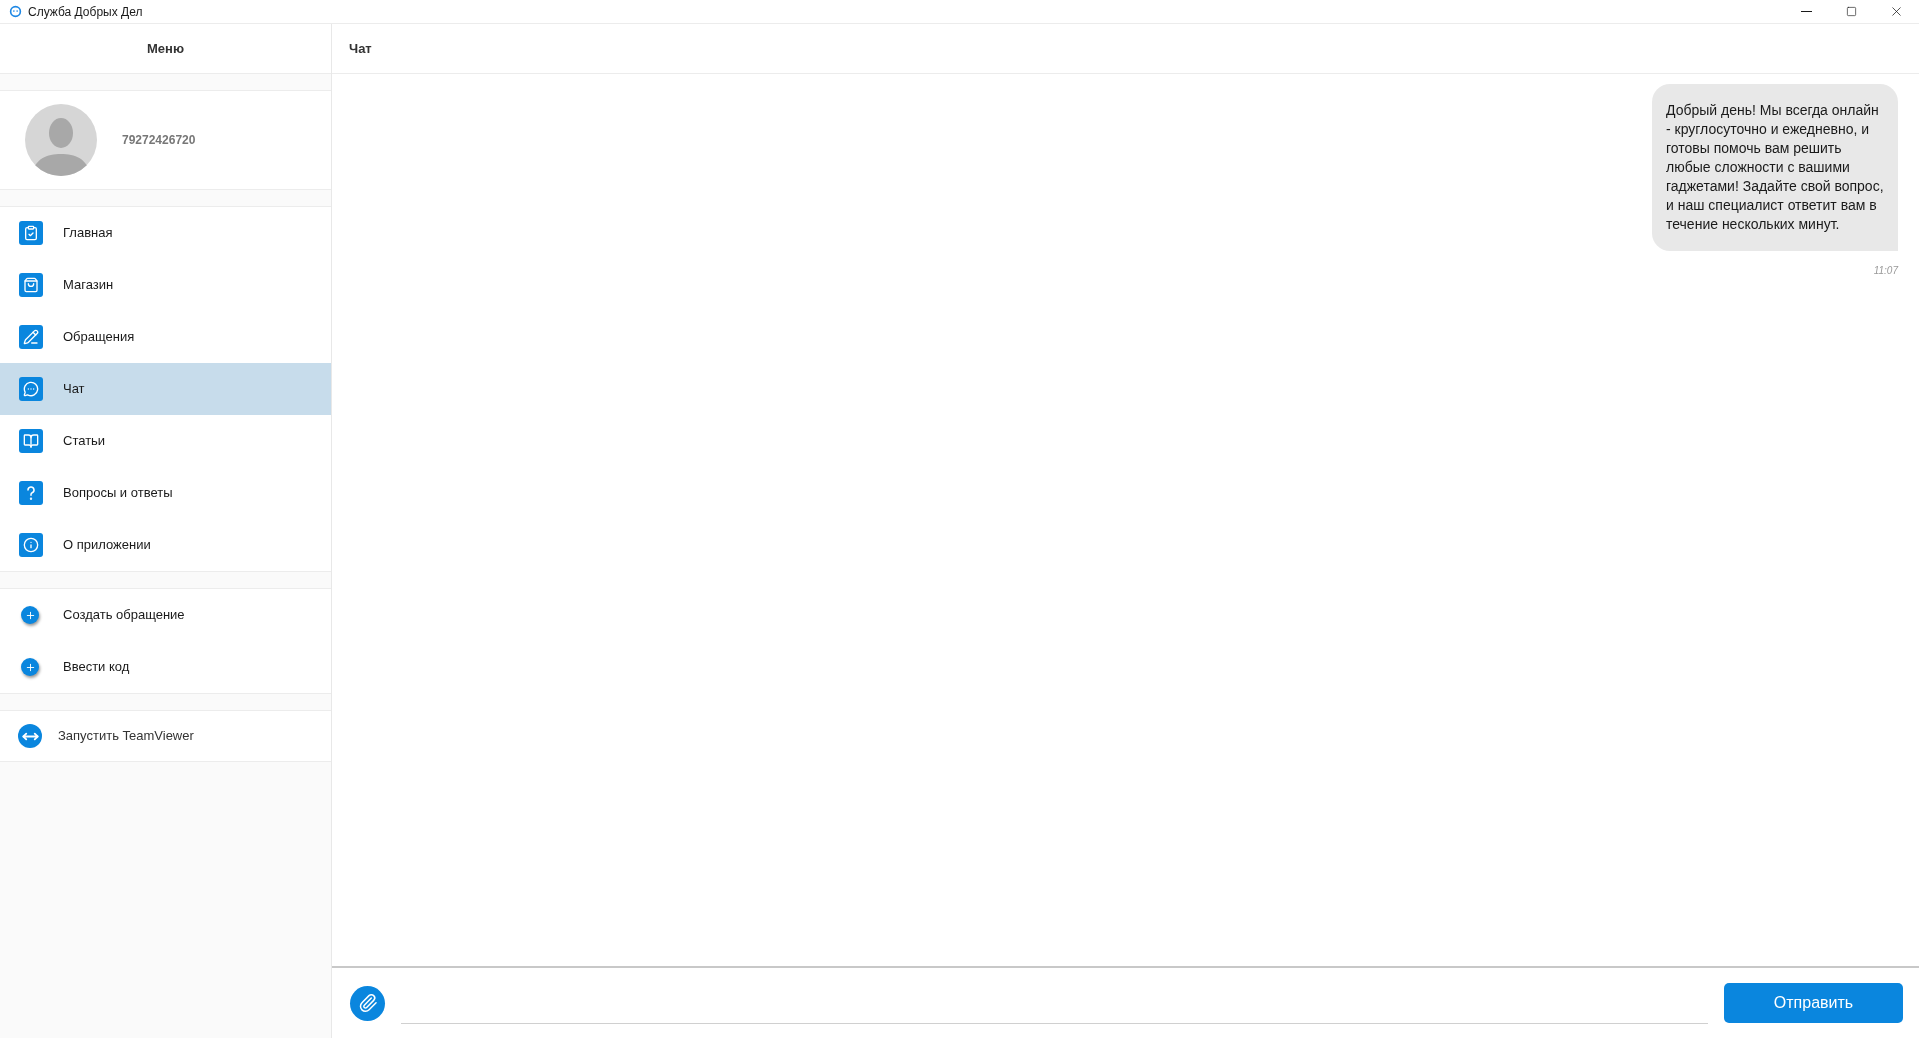 The width and height of the screenshot is (1919, 1038). Describe the element at coordinates (159, 140) in the screenshot. I see `phone-number: 79272426720` at that location.